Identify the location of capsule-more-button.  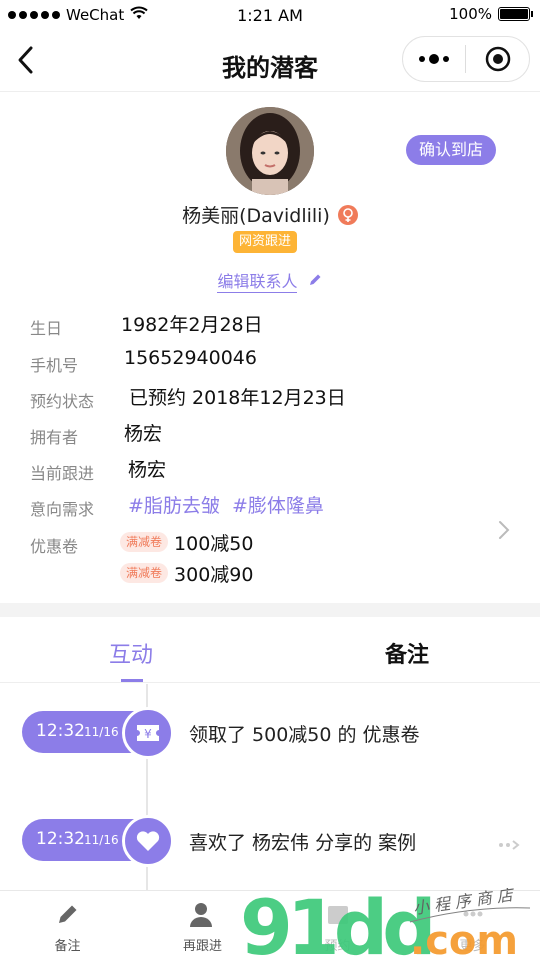
(434, 59).